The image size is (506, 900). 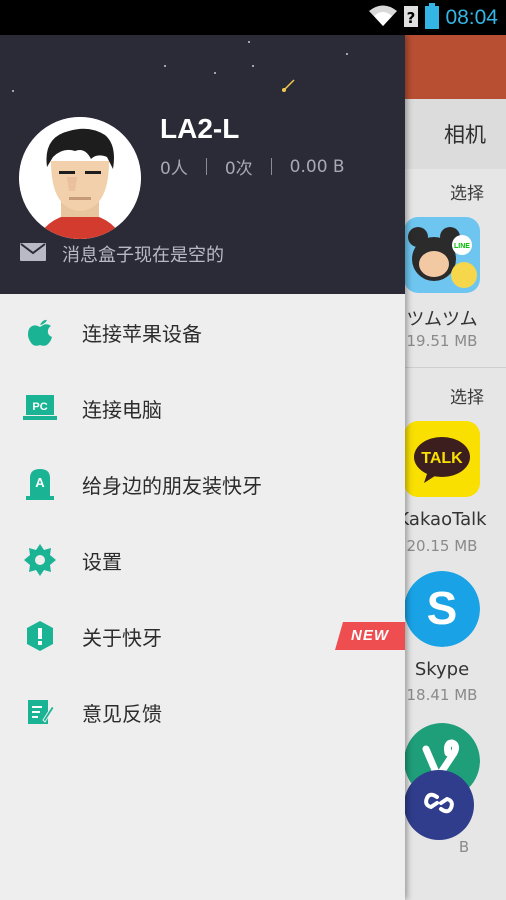 I want to click on status-time: 08:04, so click(x=471, y=17).